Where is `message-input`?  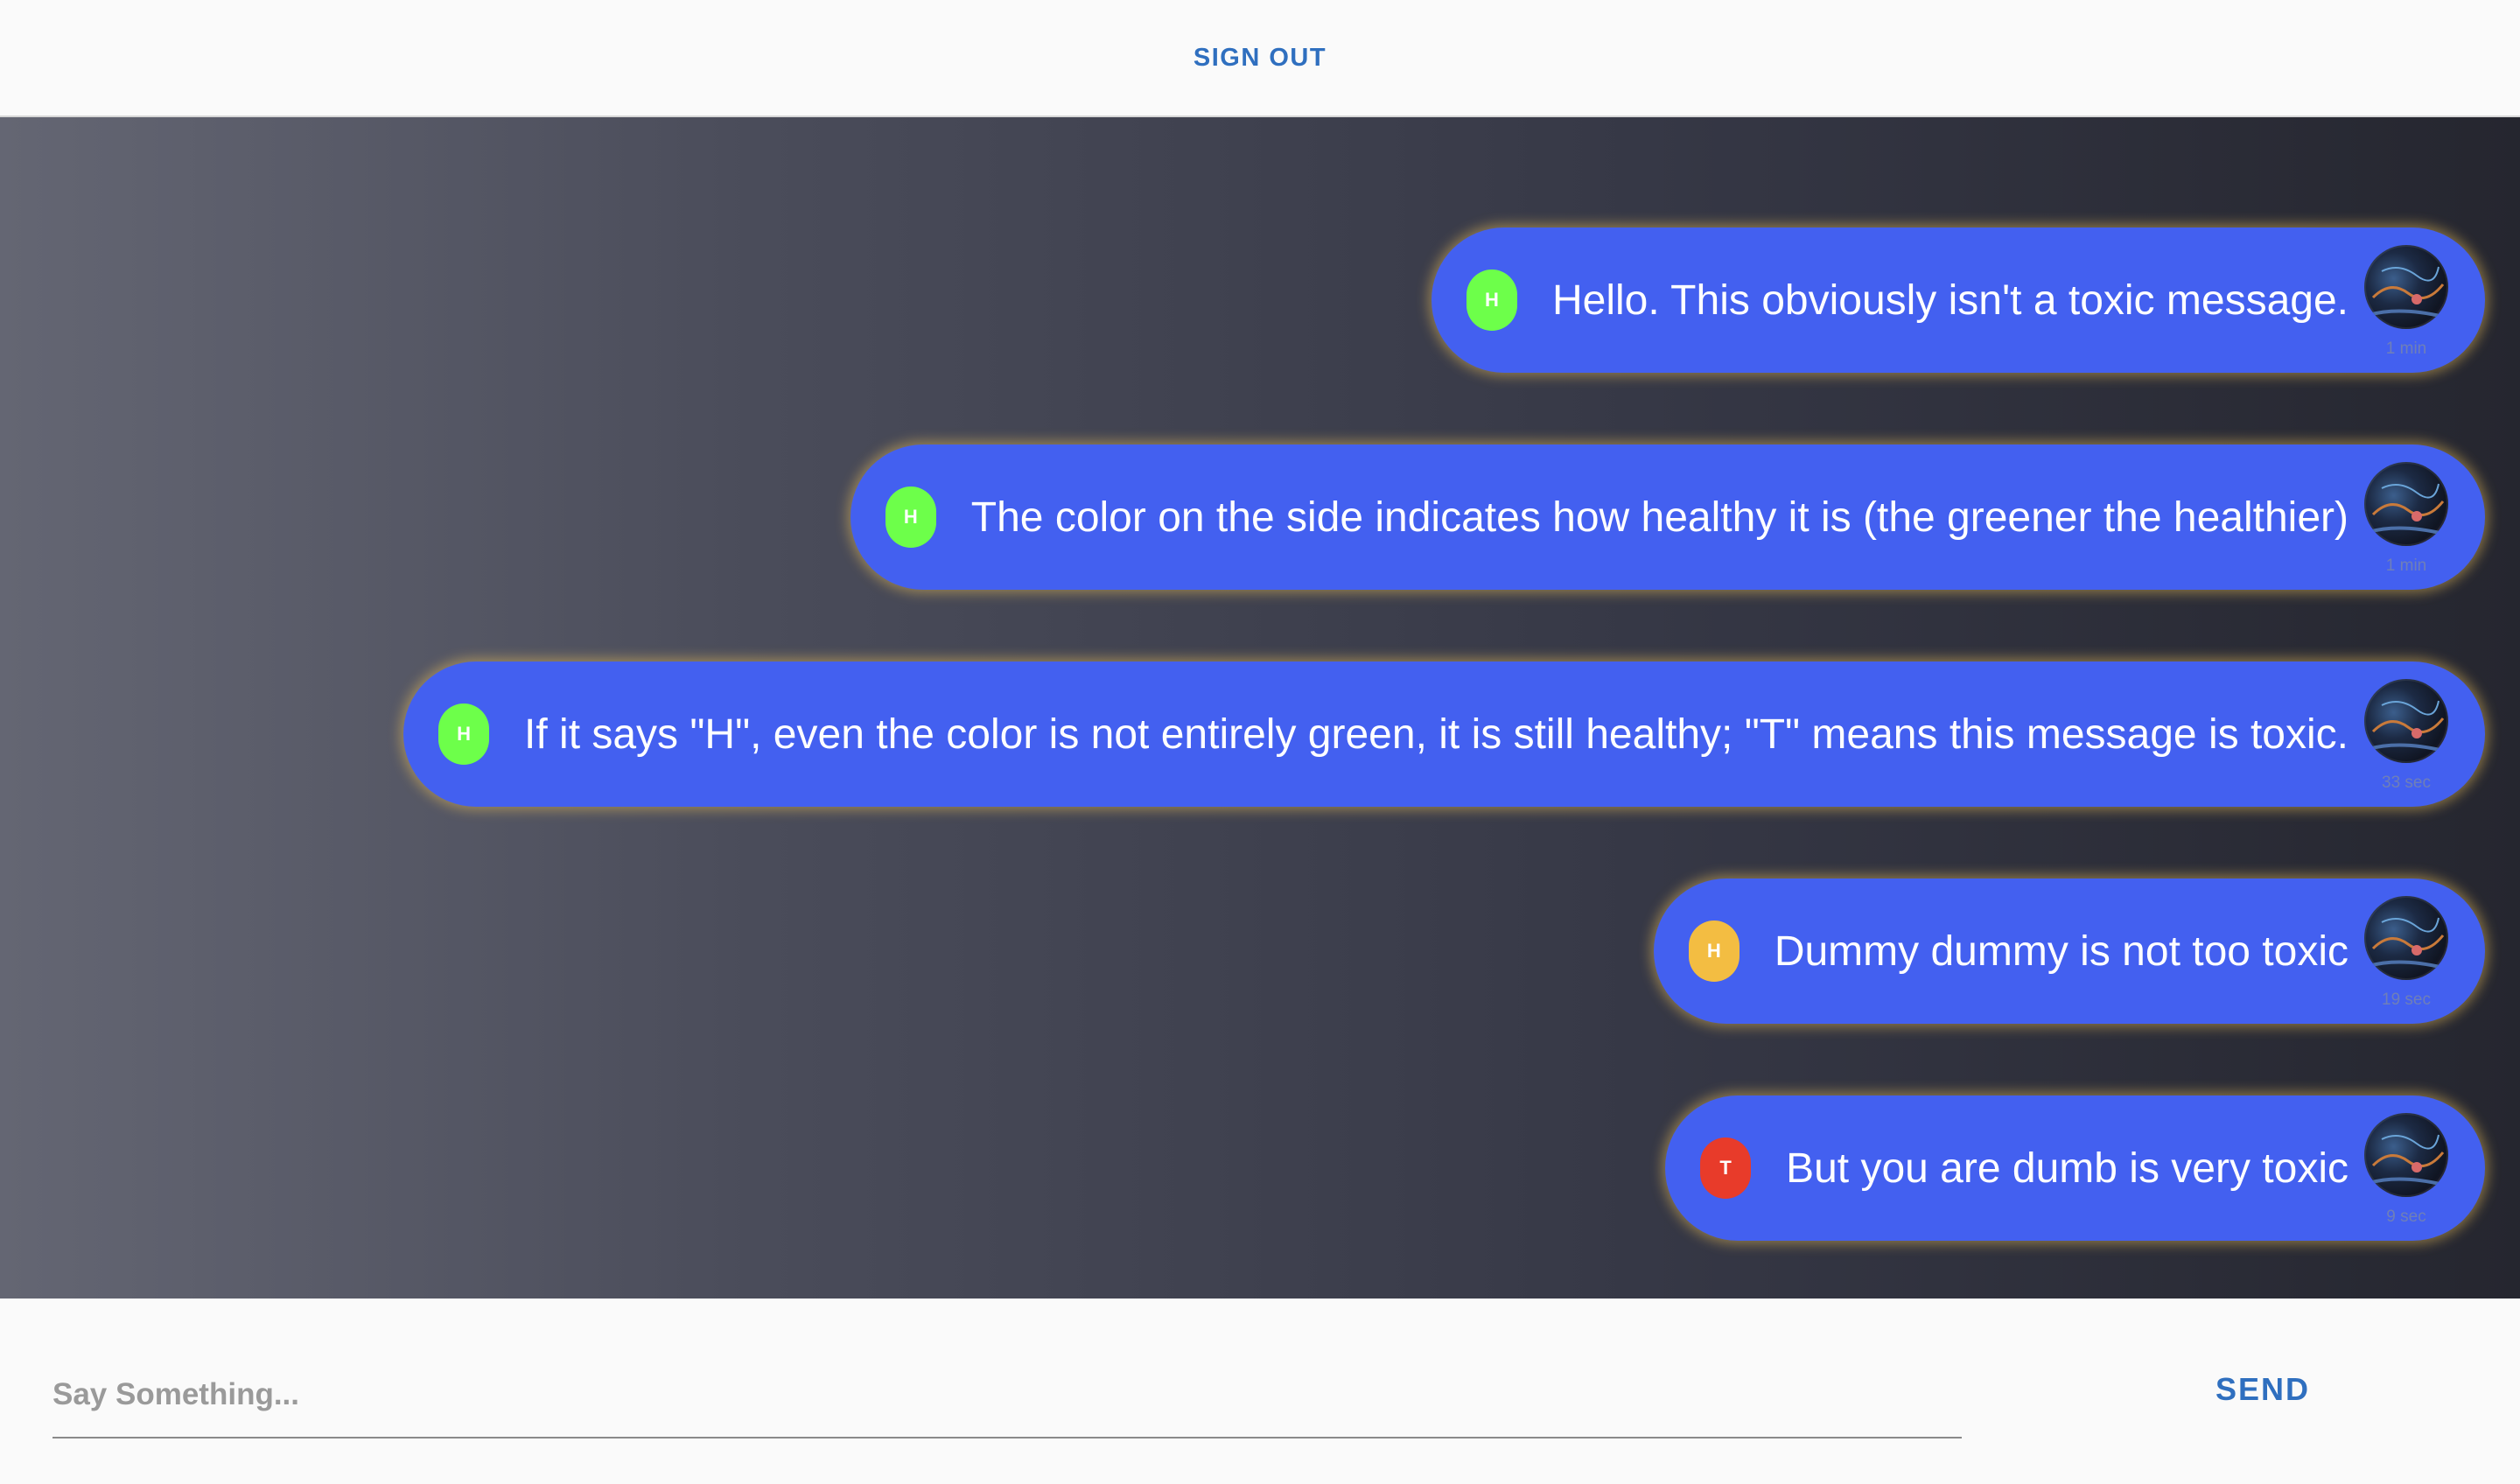 message-input is located at coordinates (1007, 1395).